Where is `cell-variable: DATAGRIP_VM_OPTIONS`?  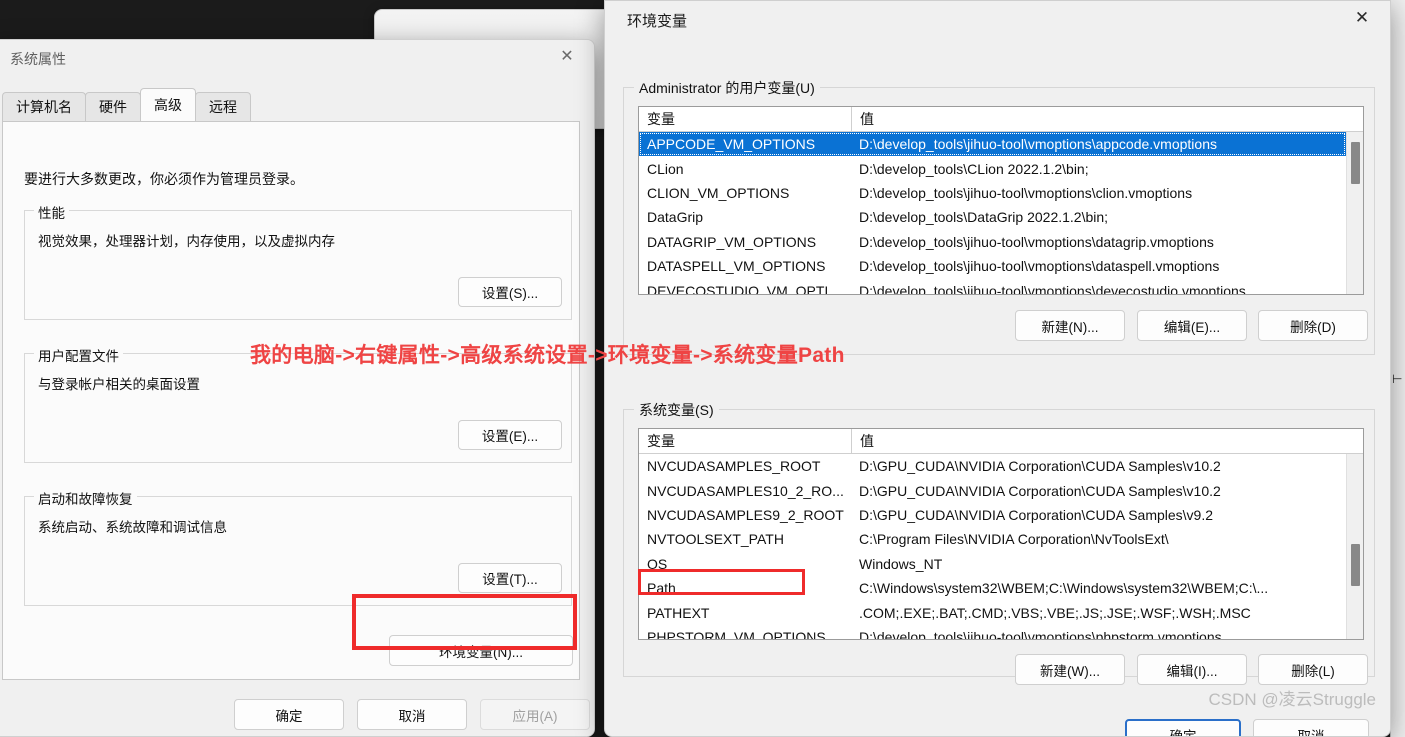 cell-variable: DATAGRIP_VM_OPTIONS is located at coordinates (732, 241).